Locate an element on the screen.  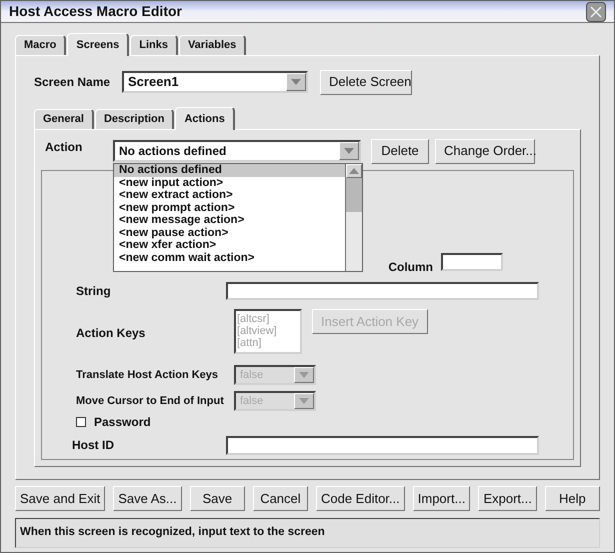
password-checkbox is located at coordinates (81, 422).